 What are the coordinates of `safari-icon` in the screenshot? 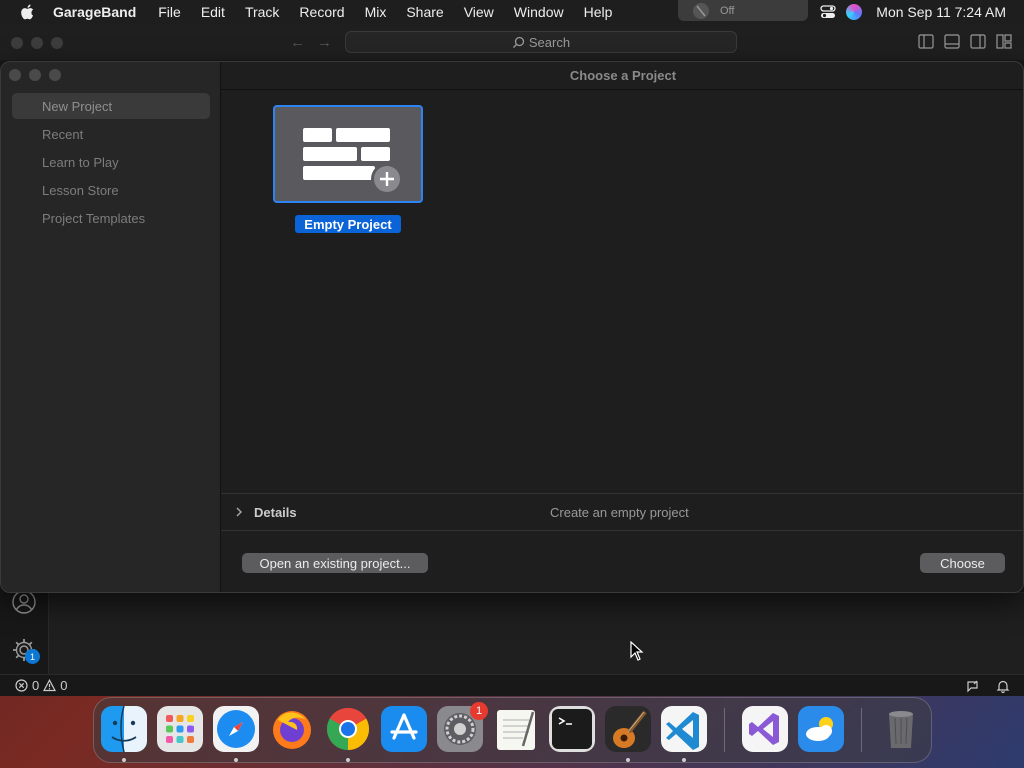 It's located at (236, 729).